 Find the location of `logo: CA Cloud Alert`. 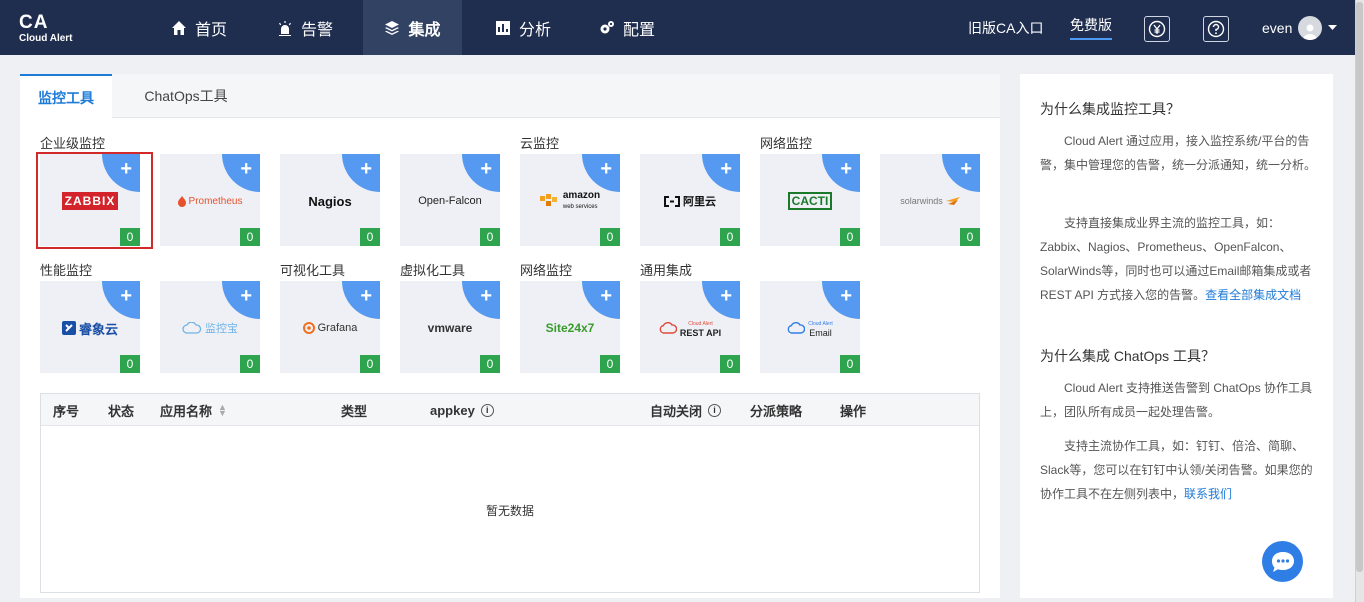

logo: CA Cloud Alert is located at coordinates (46, 29).